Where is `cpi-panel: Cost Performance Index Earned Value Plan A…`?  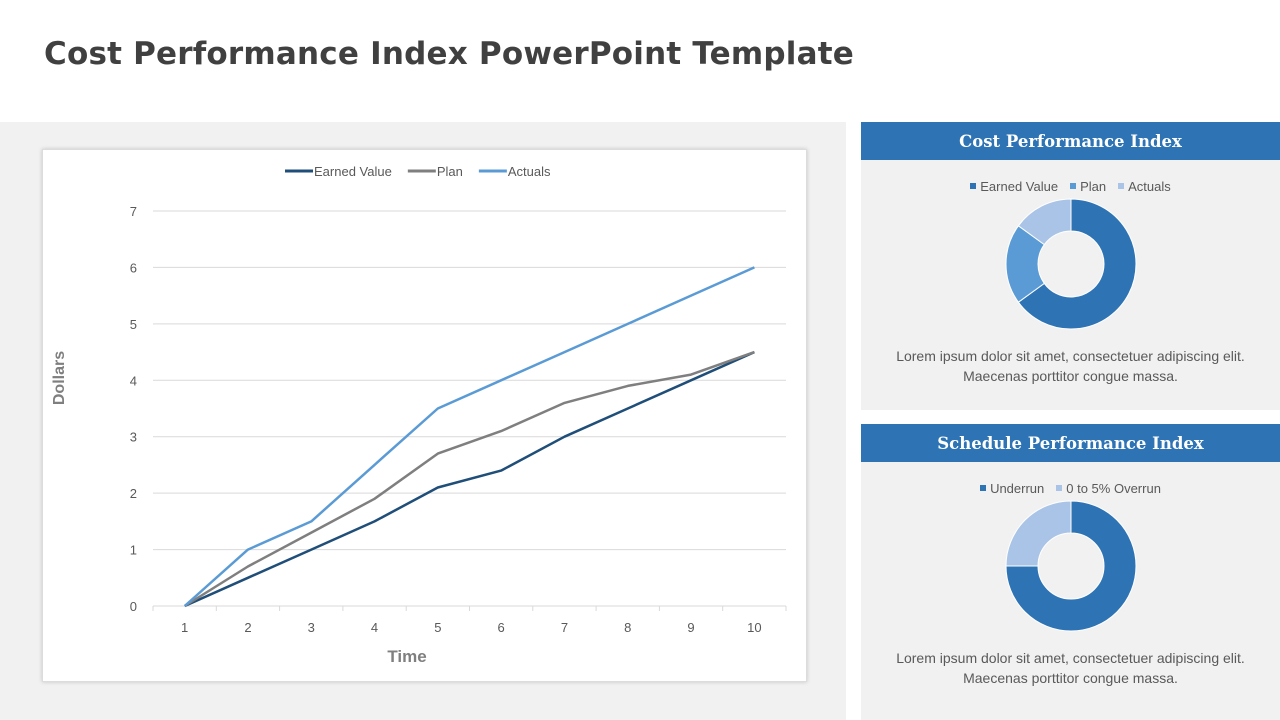
cpi-panel: Cost Performance Index Earned Value Plan A… is located at coordinates (1070, 266).